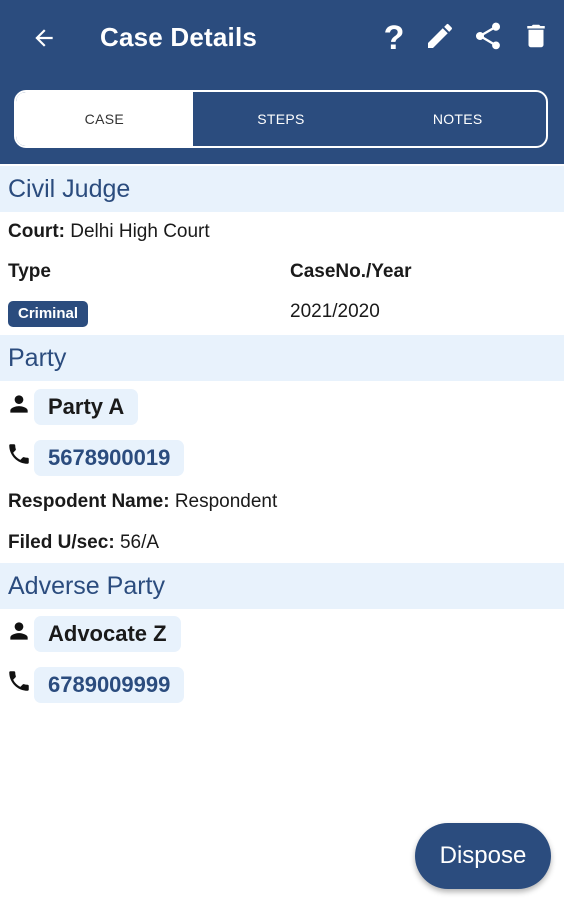  I want to click on back-button, so click(44, 40).